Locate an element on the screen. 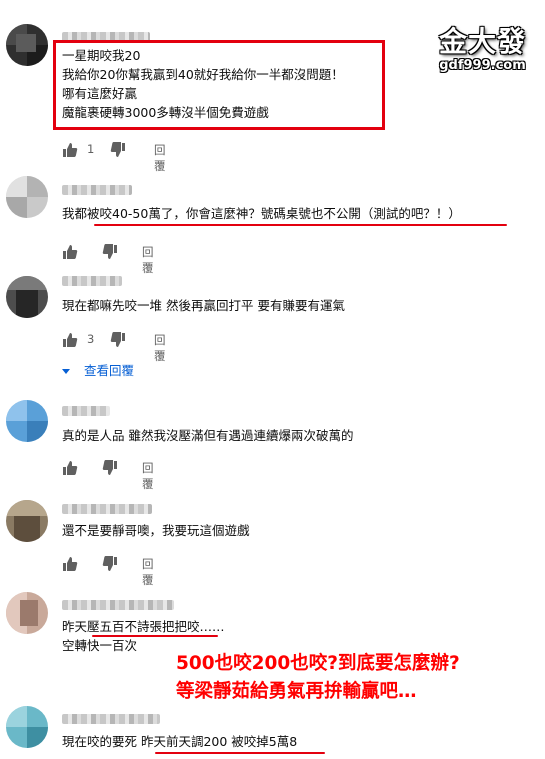 The width and height of the screenshot is (545, 759). comment-text: 現在都嘛先咬一堆 然後再贏回打平 要有賺要有運氣 is located at coordinates (203, 305).